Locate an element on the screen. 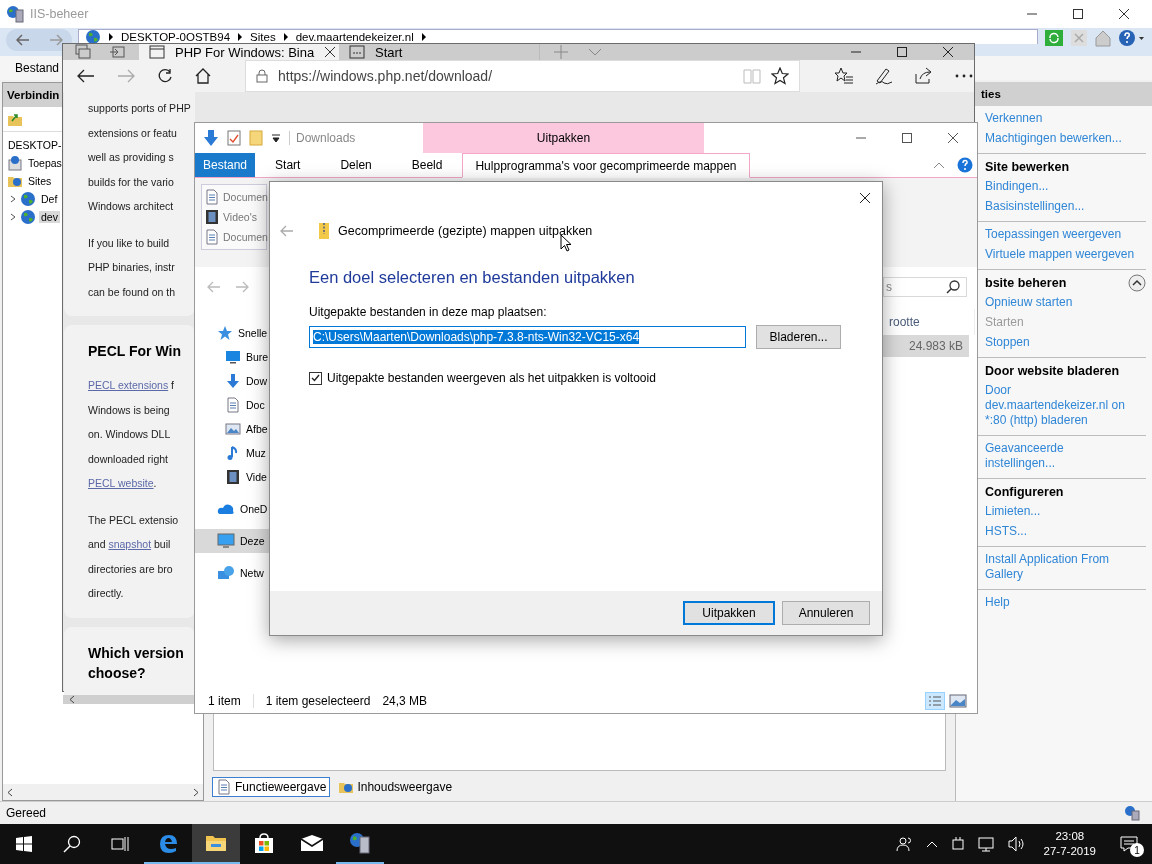 Image resolution: width=1152 pixels, height=864 pixels. envelope-icon is located at coordinates (312, 843).